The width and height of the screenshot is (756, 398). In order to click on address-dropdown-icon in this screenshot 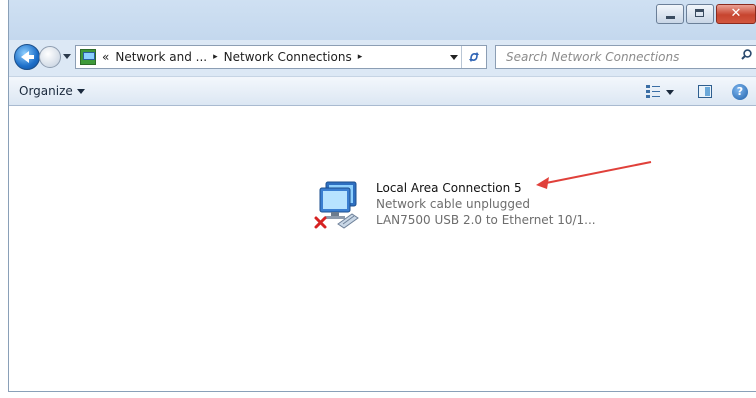, I will do `click(454, 57)`.